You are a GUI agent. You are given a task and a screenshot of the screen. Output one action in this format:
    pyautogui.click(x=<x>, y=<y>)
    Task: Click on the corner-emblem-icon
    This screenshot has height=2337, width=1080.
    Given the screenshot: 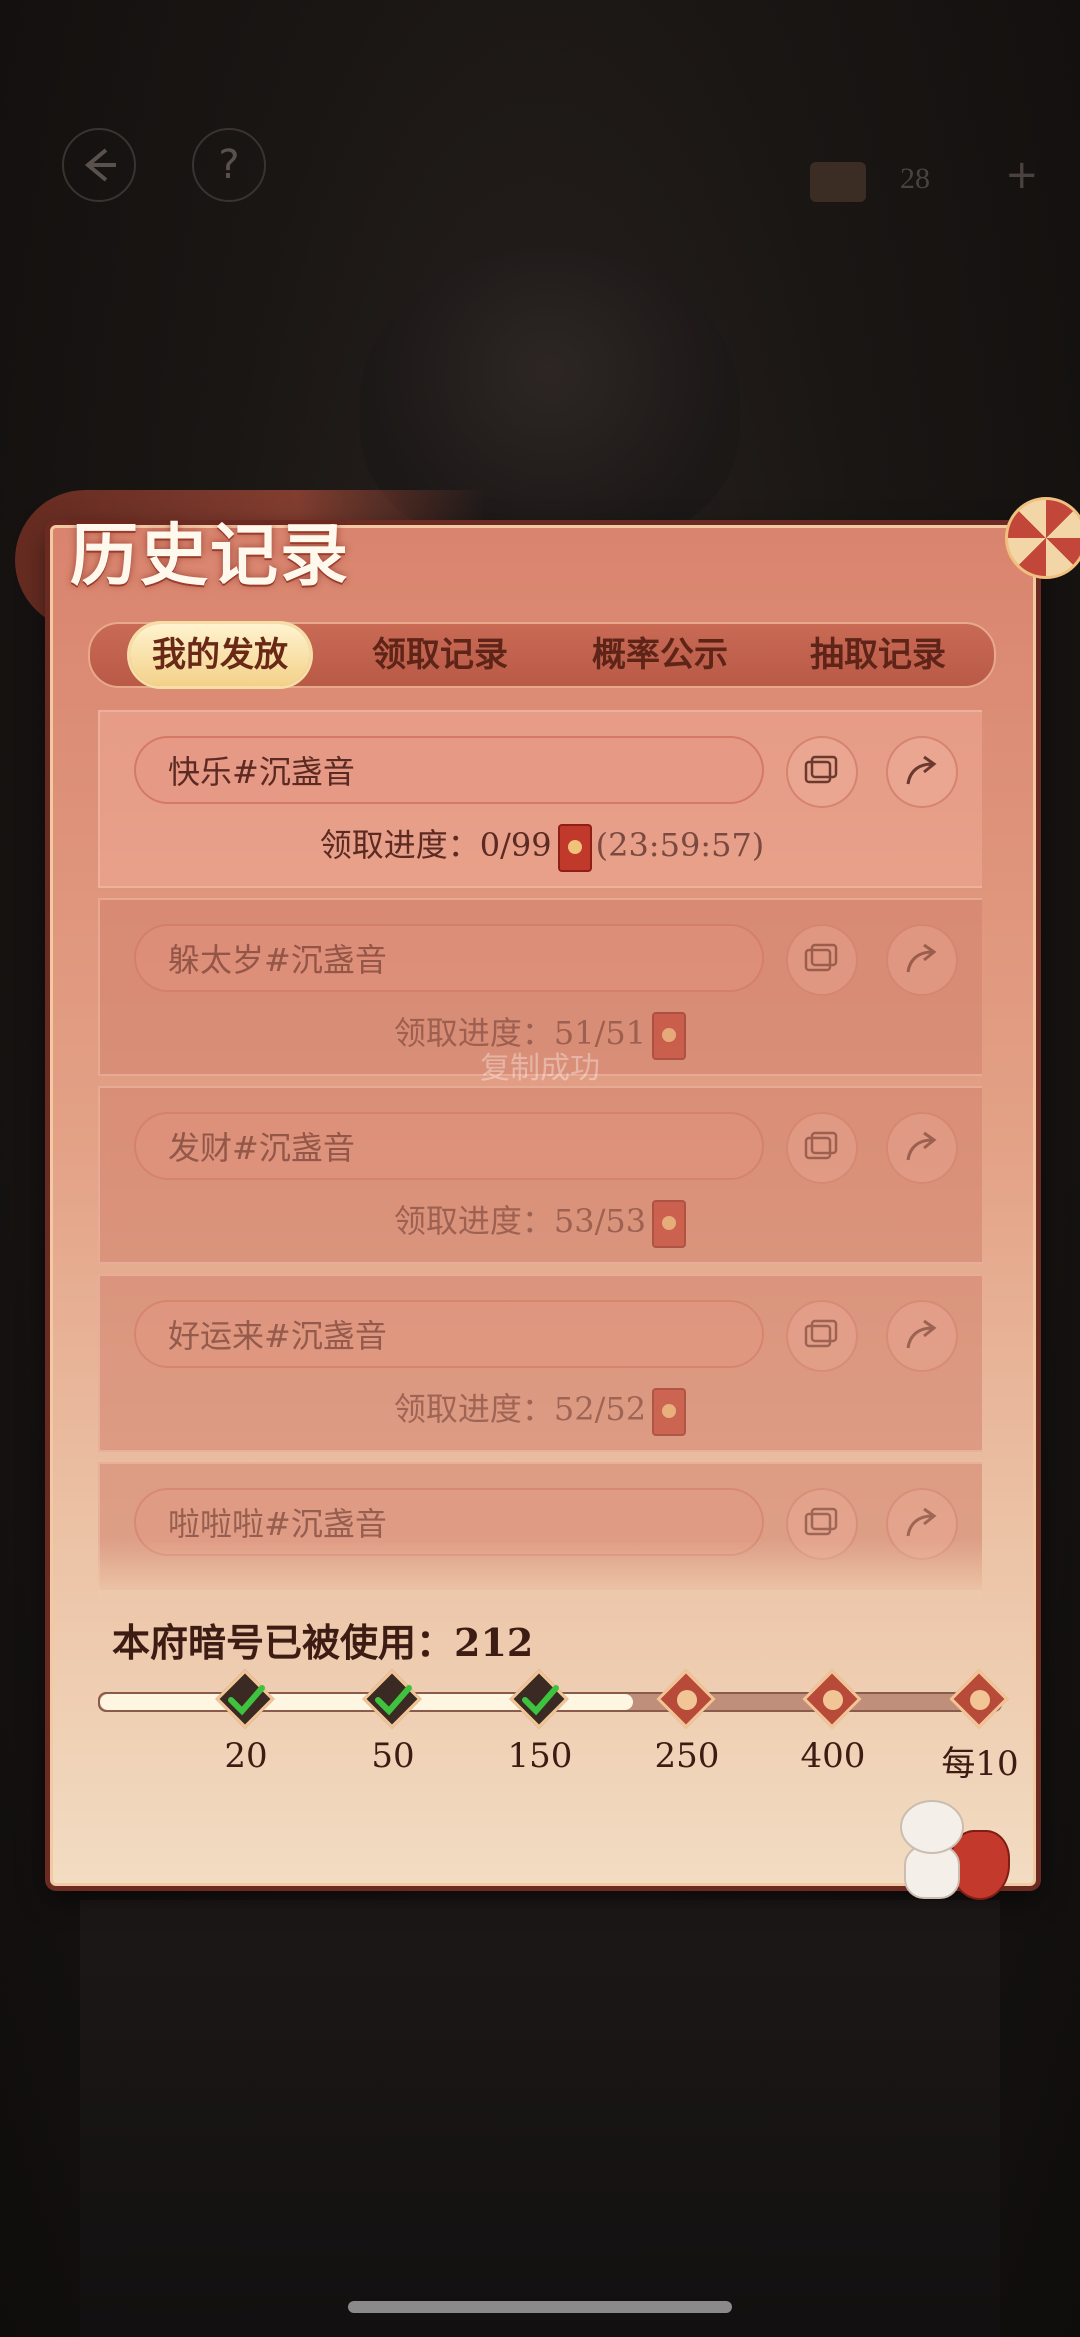 What is the action you would take?
    pyautogui.click(x=1042, y=538)
    